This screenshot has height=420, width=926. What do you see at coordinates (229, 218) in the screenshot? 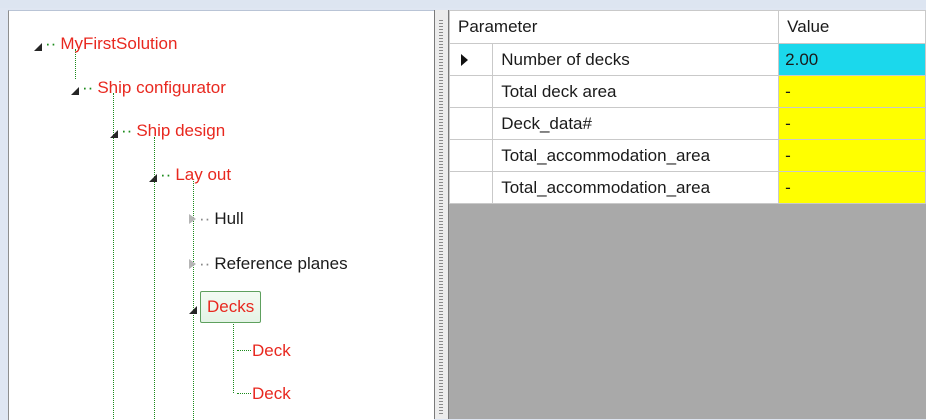
I see `tree-node-label: Hull` at bounding box center [229, 218].